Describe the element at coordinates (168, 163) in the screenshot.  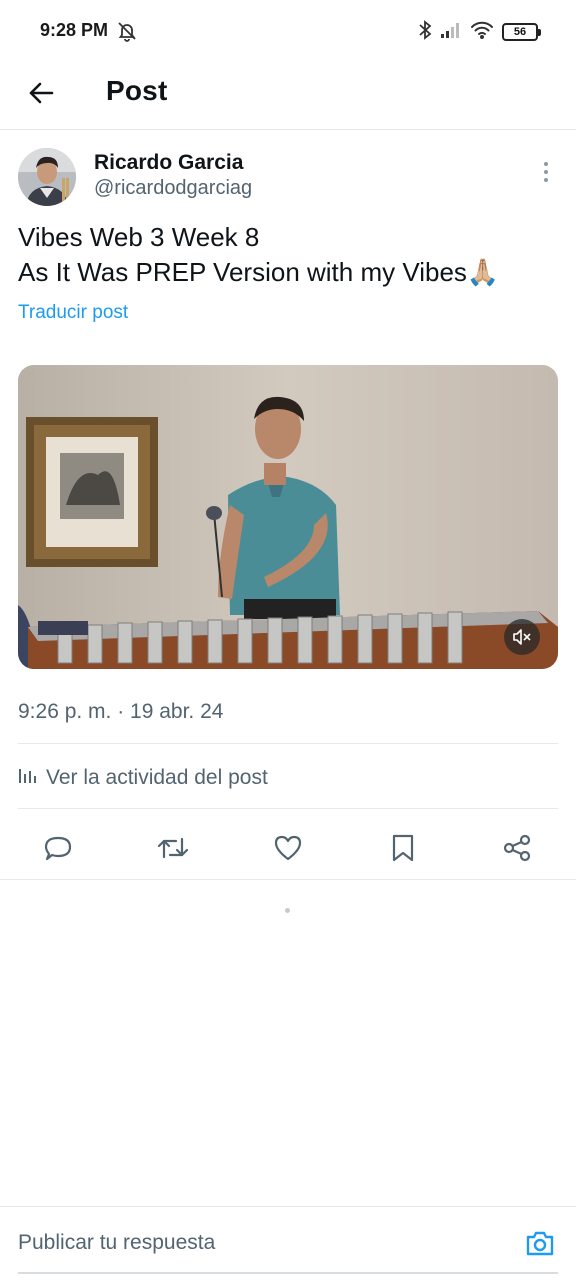
I see `author-name: Ricardo Garcia` at that location.